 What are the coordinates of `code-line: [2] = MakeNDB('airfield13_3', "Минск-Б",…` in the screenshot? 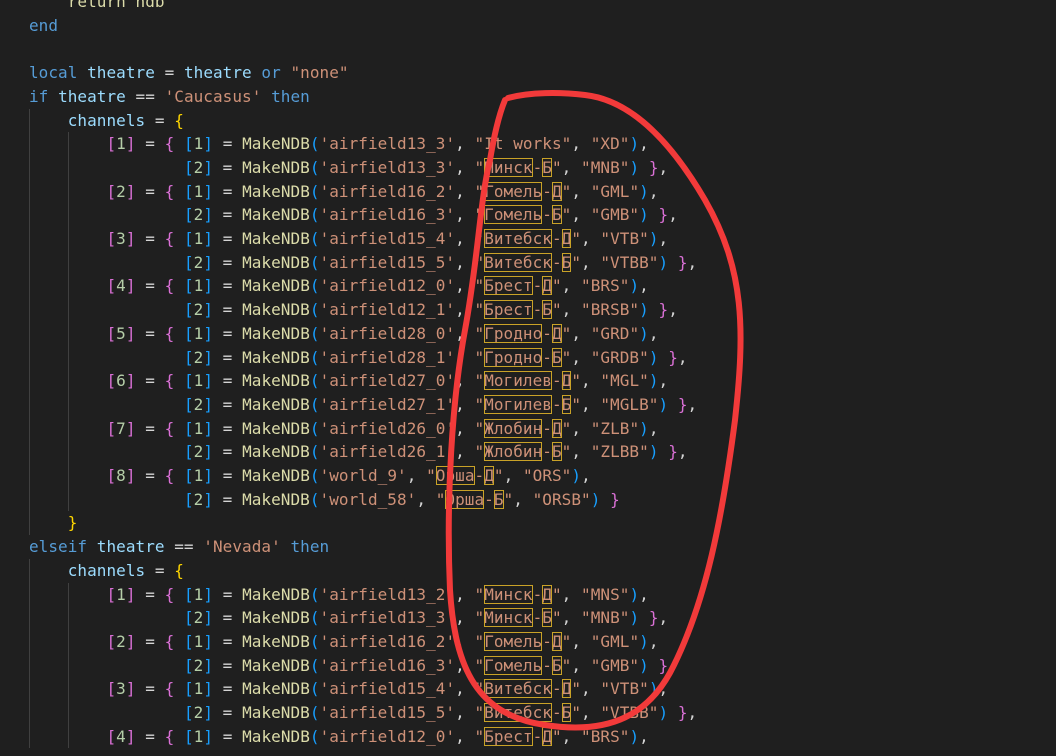 It's located at (348, 618).